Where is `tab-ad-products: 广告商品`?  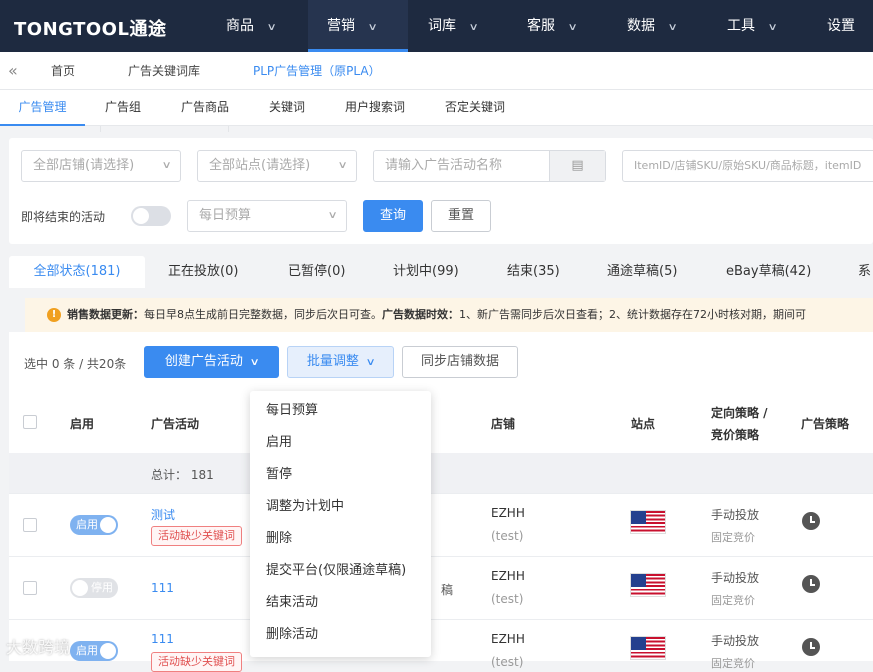 tab-ad-products: 广告商品 is located at coordinates (205, 107).